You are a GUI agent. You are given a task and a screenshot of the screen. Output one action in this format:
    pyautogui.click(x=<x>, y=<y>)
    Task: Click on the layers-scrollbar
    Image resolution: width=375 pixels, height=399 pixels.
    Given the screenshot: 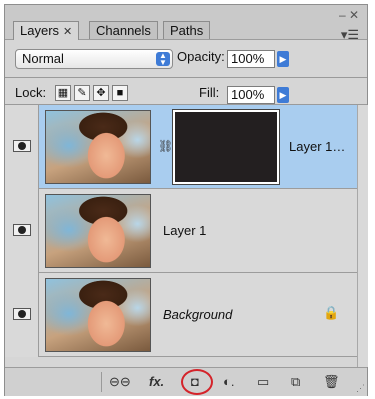 What is the action you would take?
    pyautogui.click(x=362, y=236)
    